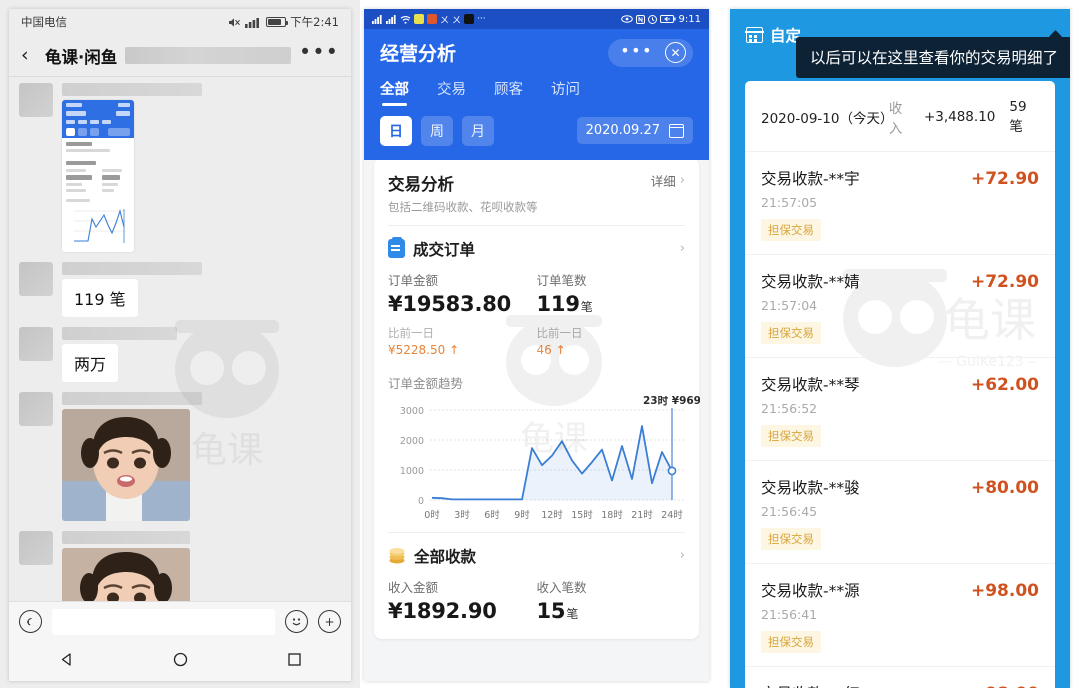 The width and height of the screenshot is (1080, 688). What do you see at coordinates (81, 57) in the screenshot?
I see `chat-title: 龟课·闲鱼` at bounding box center [81, 57].